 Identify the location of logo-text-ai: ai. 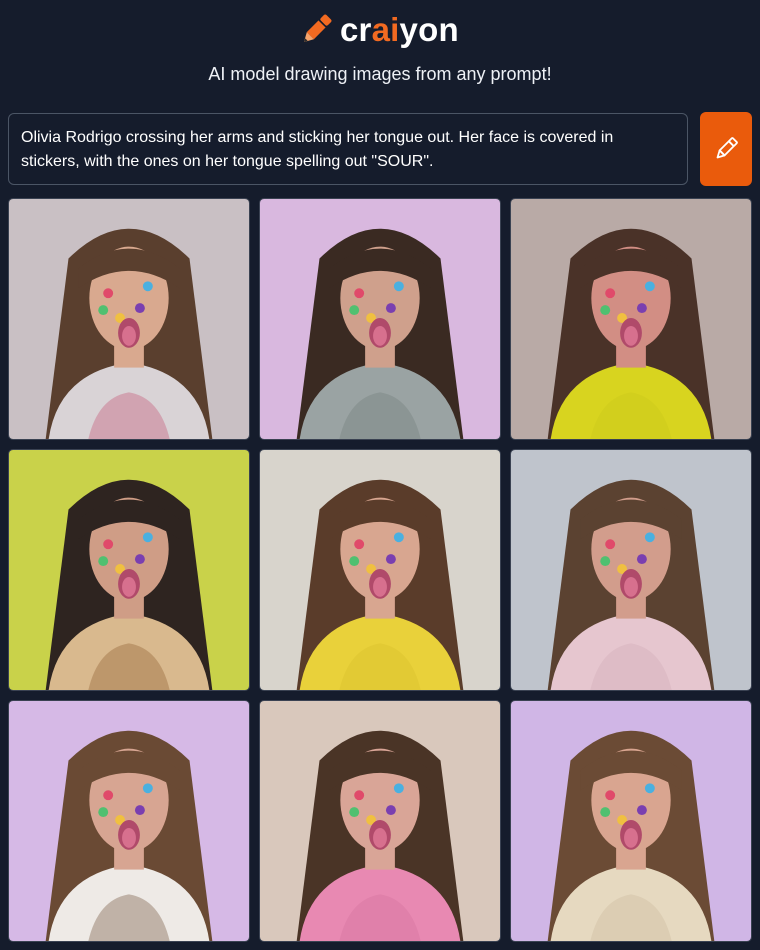
(385, 29).